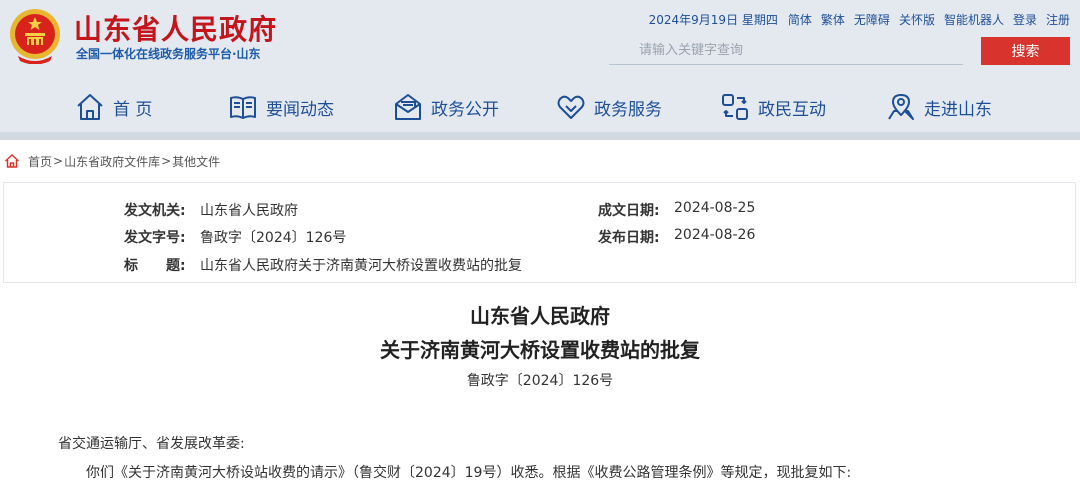 The width and height of the screenshot is (1080, 487). I want to click on search-box, so click(786, 51).